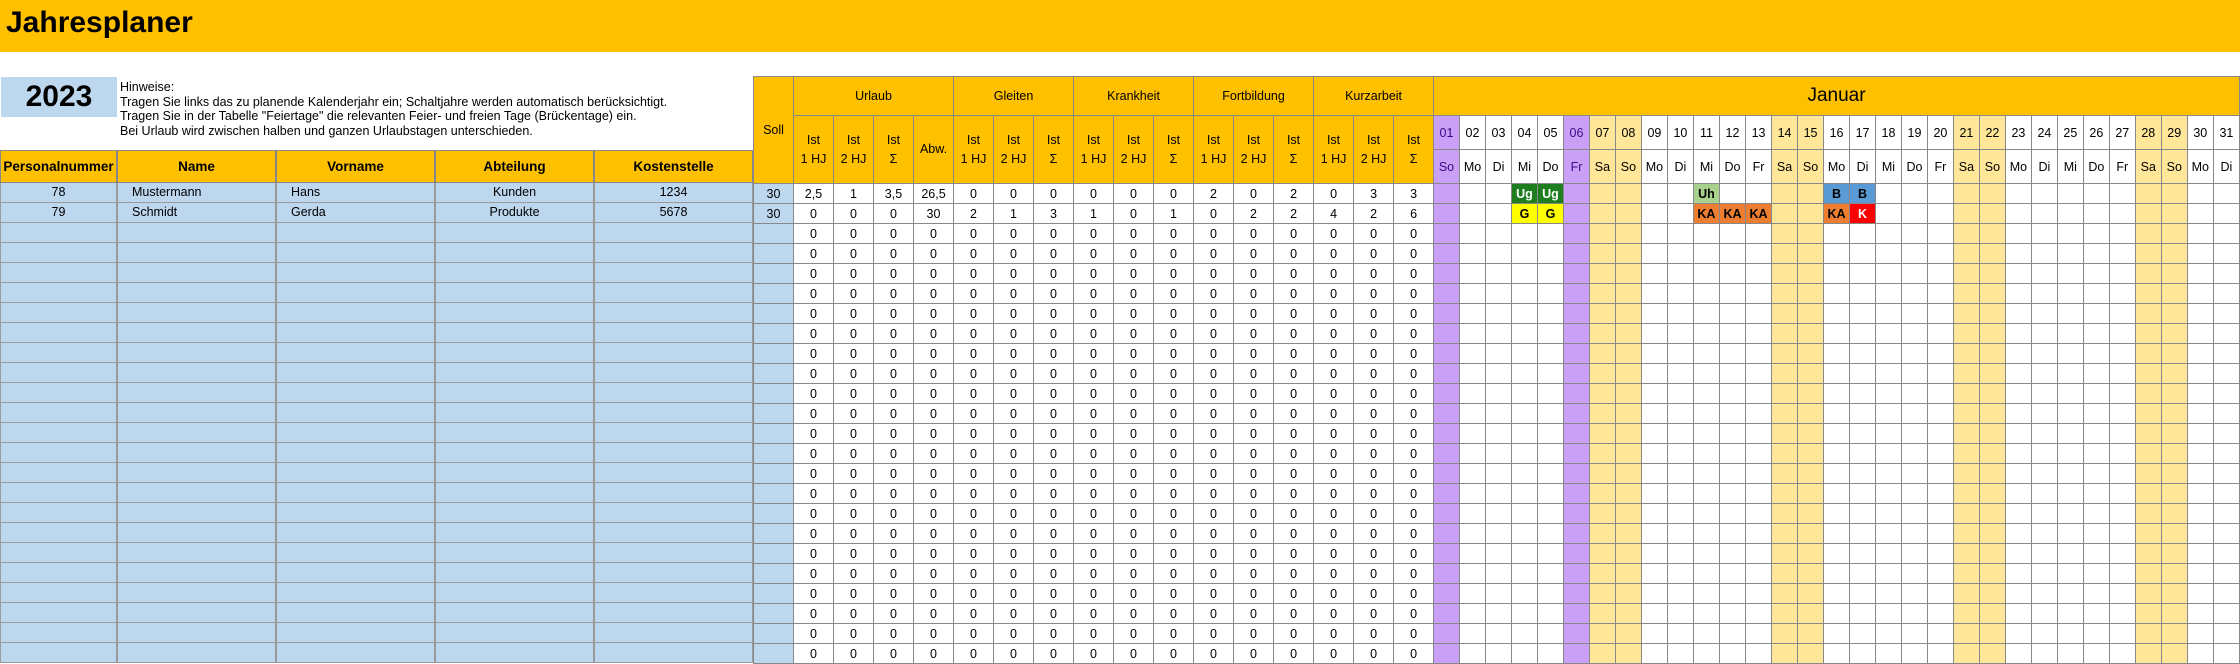 This screenshot has height=664, width=2240. I want to click on year-input: 2023, so click(59, 97).